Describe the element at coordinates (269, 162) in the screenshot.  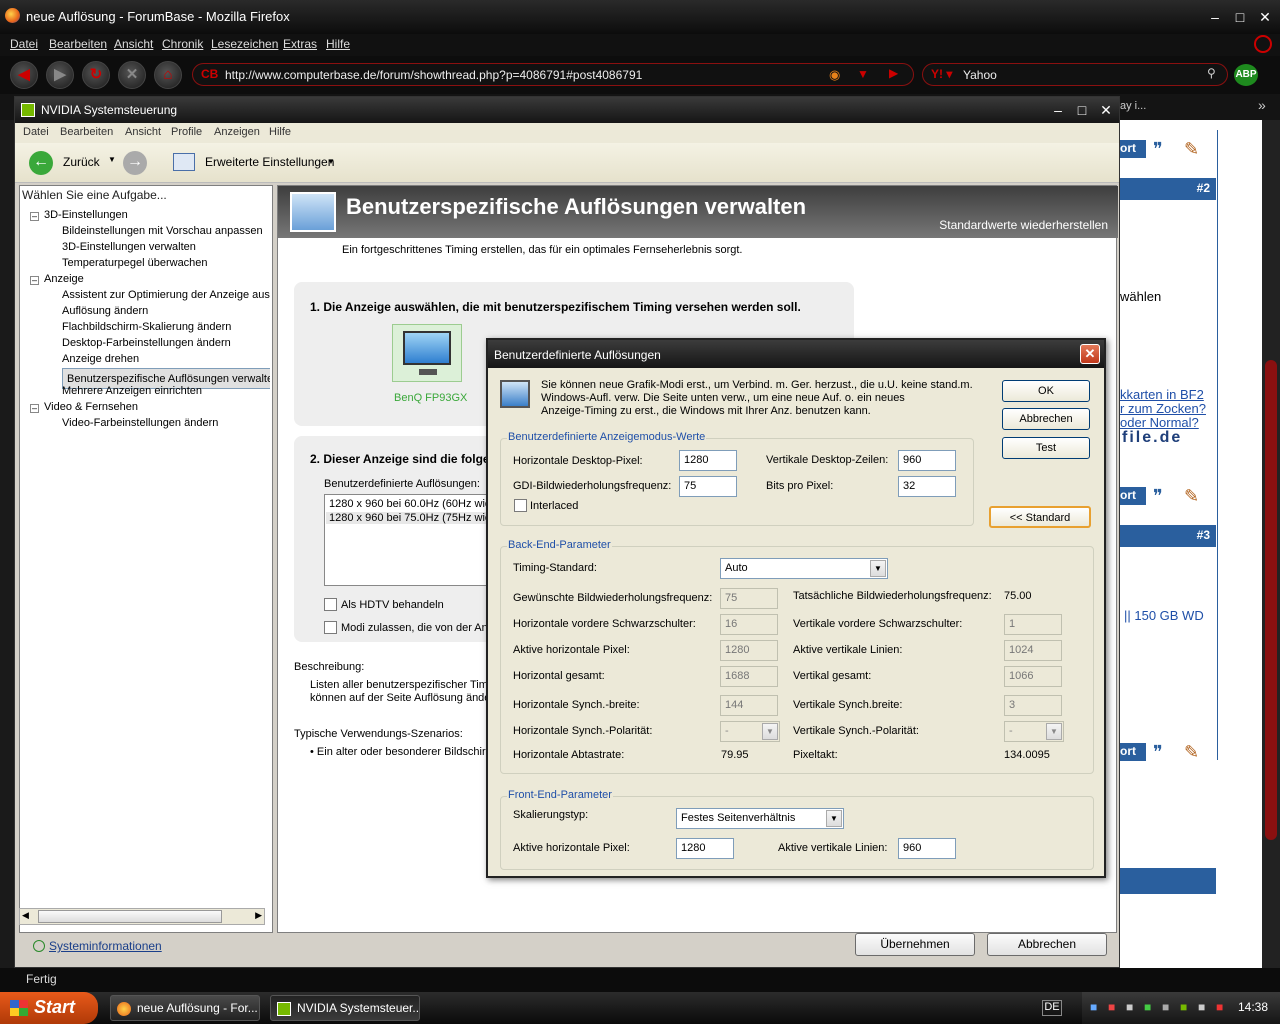
I see `view-label: Erweiterte Einstellungen` at that location.